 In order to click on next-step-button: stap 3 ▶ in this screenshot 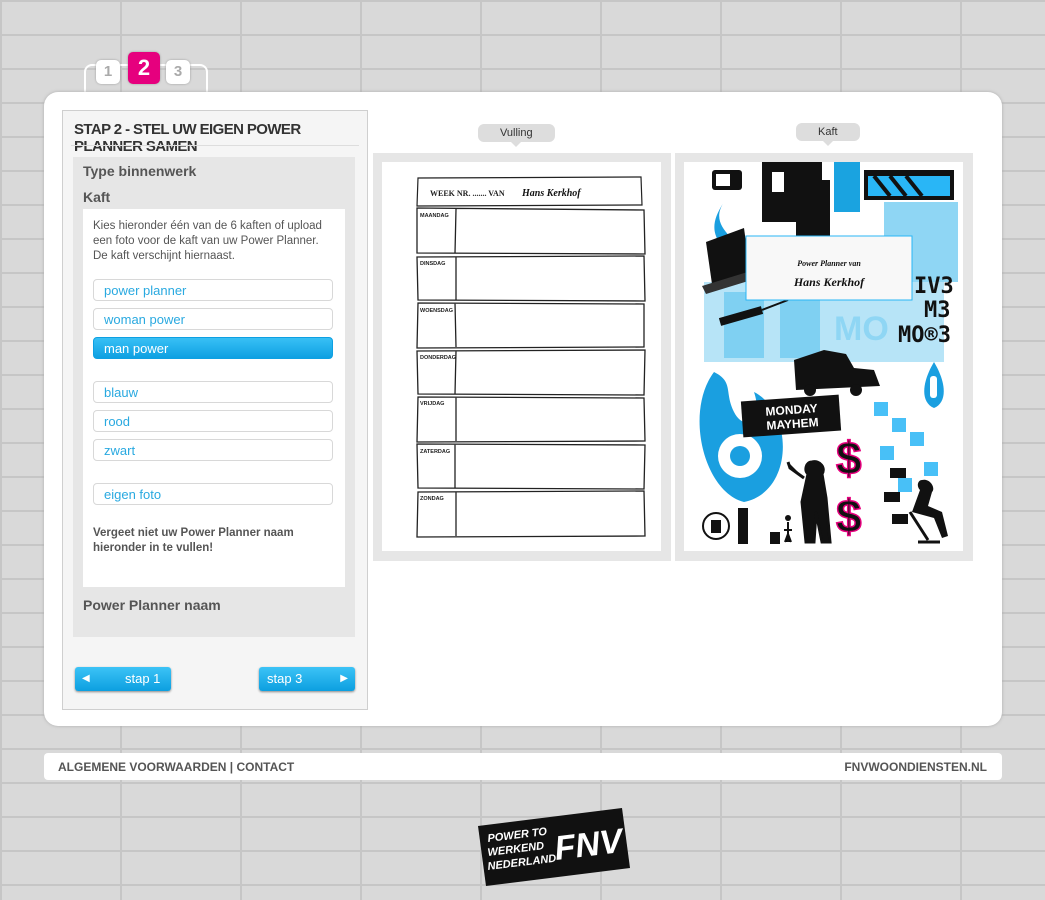, I will do `click(307, 679)`.